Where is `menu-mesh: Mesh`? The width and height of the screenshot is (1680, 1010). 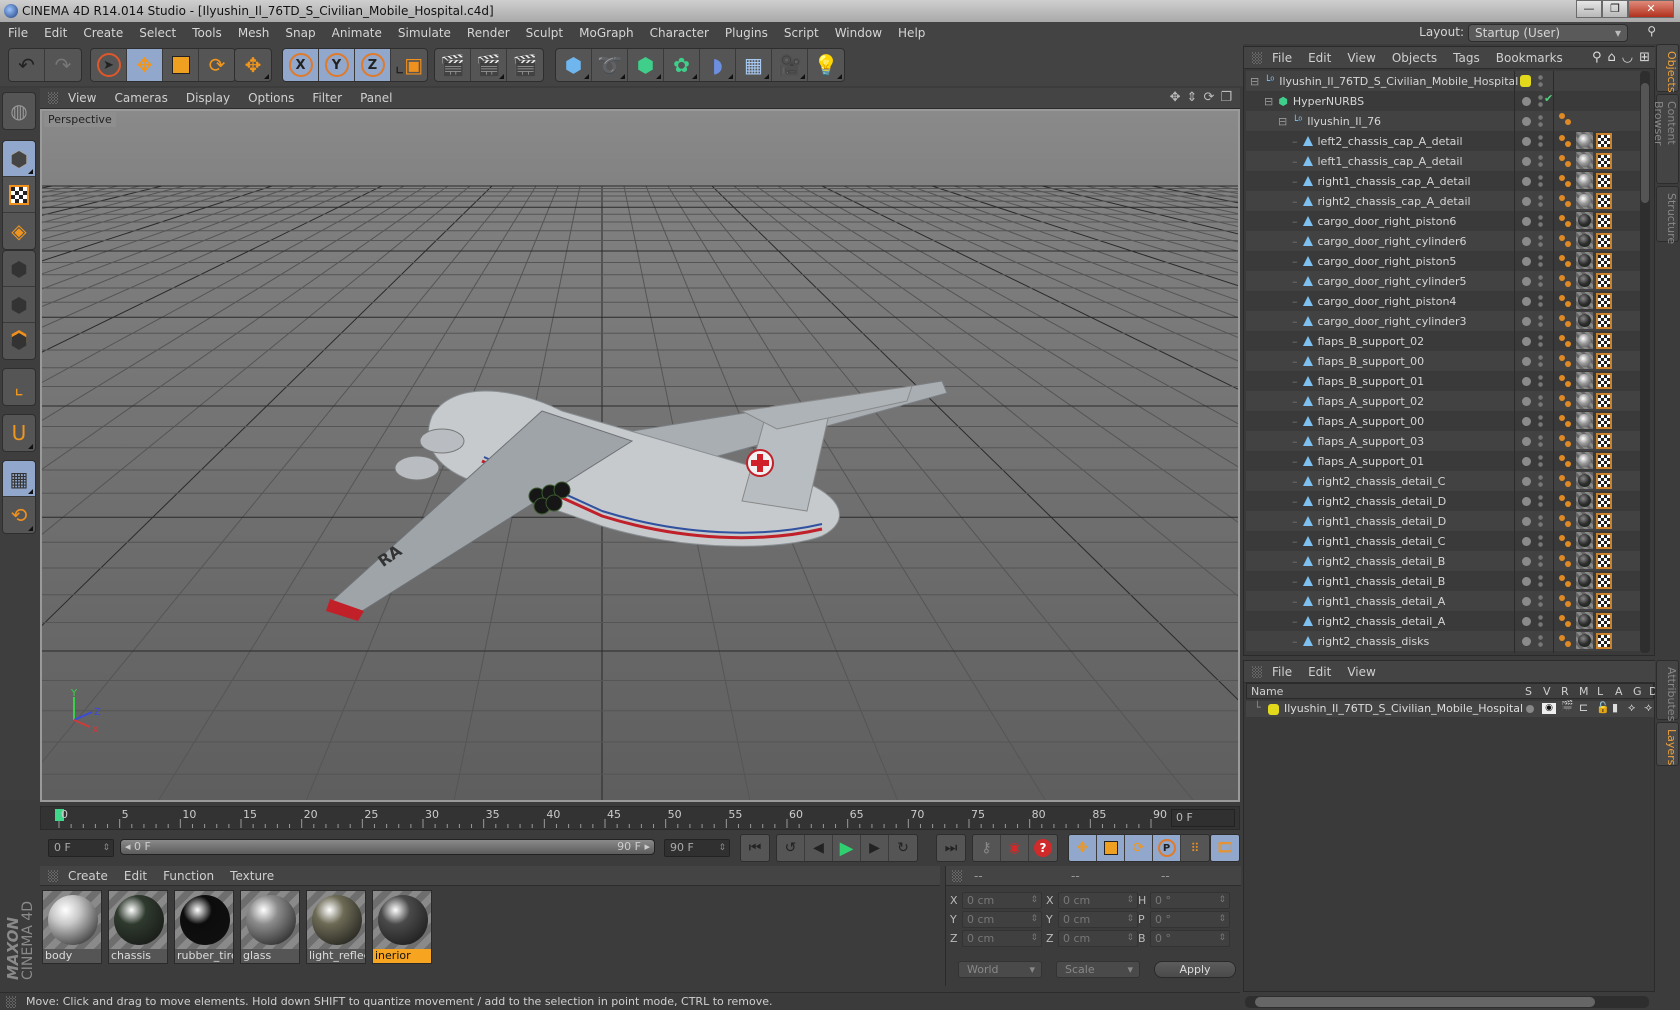 menu-mesh: Mesh is located at coordinates (254, 33).